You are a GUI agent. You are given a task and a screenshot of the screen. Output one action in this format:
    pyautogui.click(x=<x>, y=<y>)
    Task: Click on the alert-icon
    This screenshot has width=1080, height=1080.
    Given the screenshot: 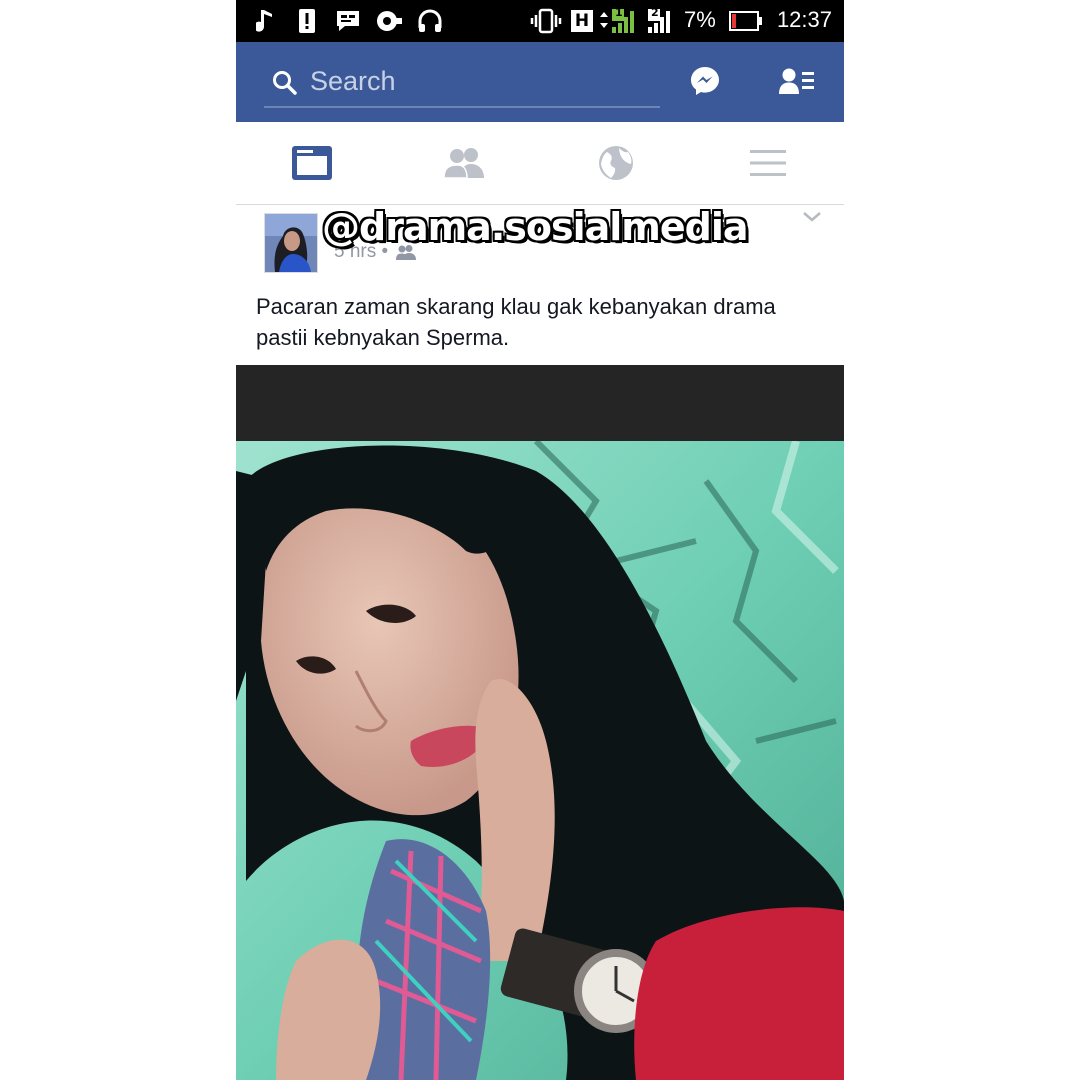 What is the action you would take?
    pyautogui.click(x=307, y=21)
    